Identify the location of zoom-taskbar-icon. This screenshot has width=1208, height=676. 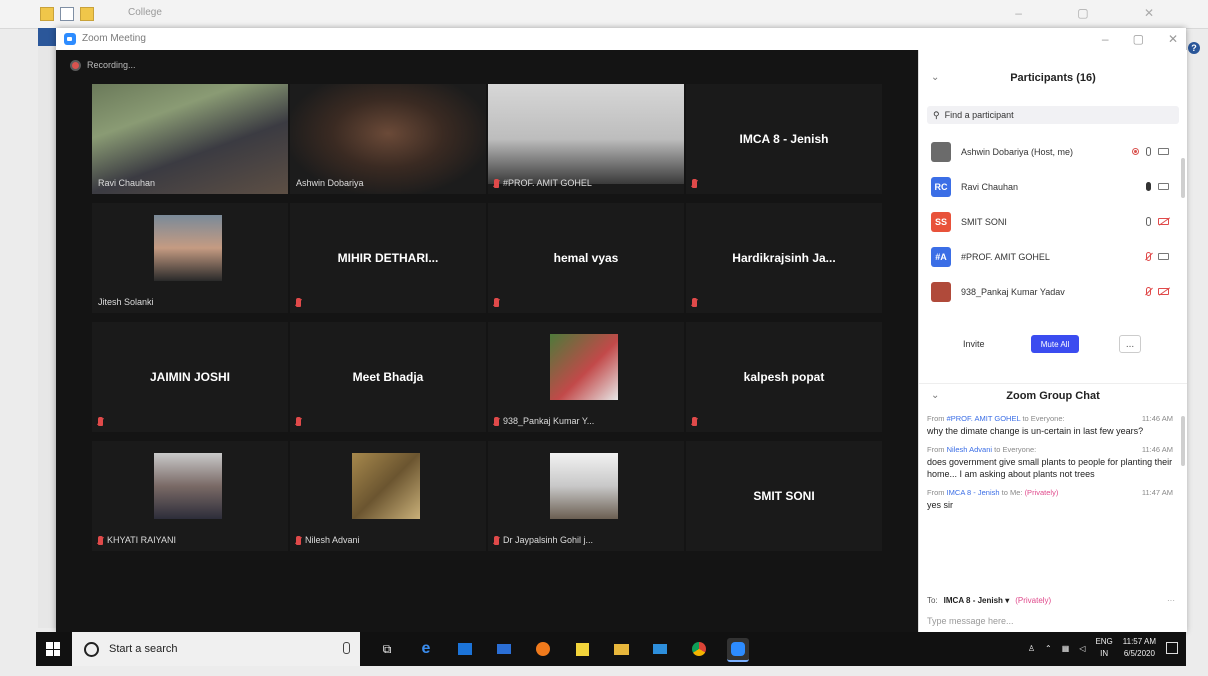
(738, 650).